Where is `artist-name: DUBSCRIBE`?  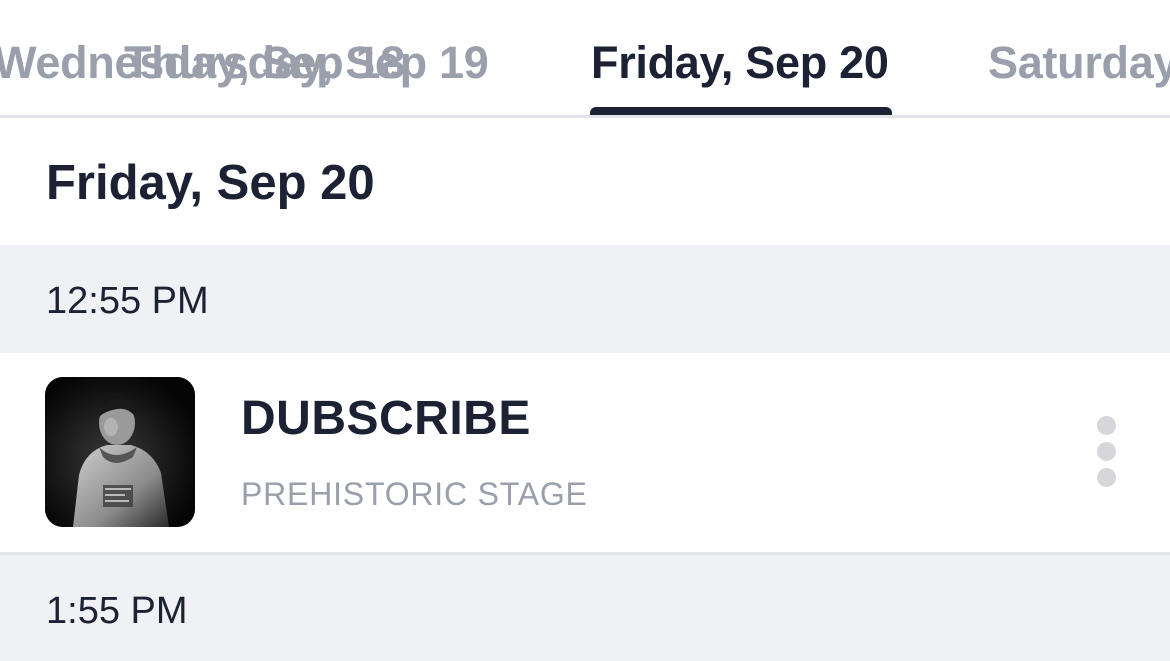 artist-name: DUBSCRIBE is located at coordinates (386, 418).